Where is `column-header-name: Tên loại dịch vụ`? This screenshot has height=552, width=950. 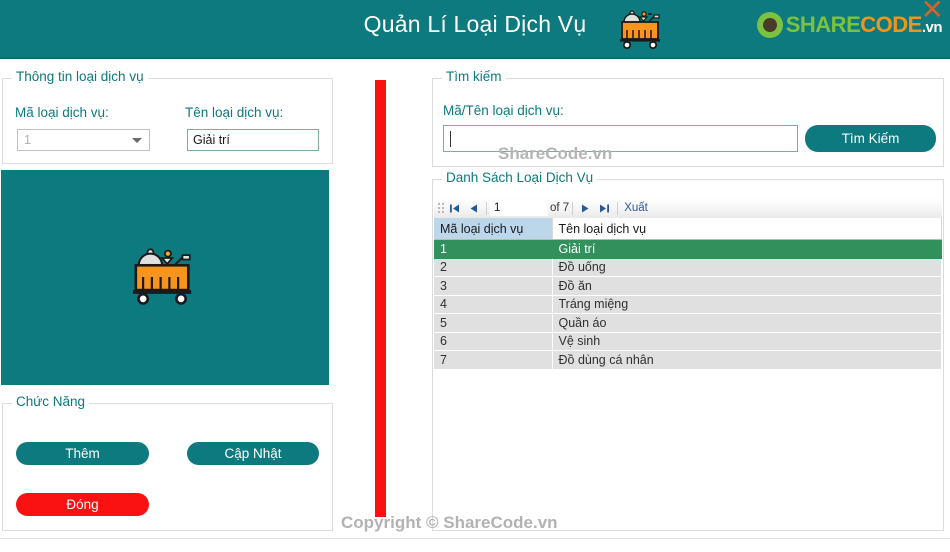
column-header-name: Tên loại dịch vụ is located at coordinates (747, 229).